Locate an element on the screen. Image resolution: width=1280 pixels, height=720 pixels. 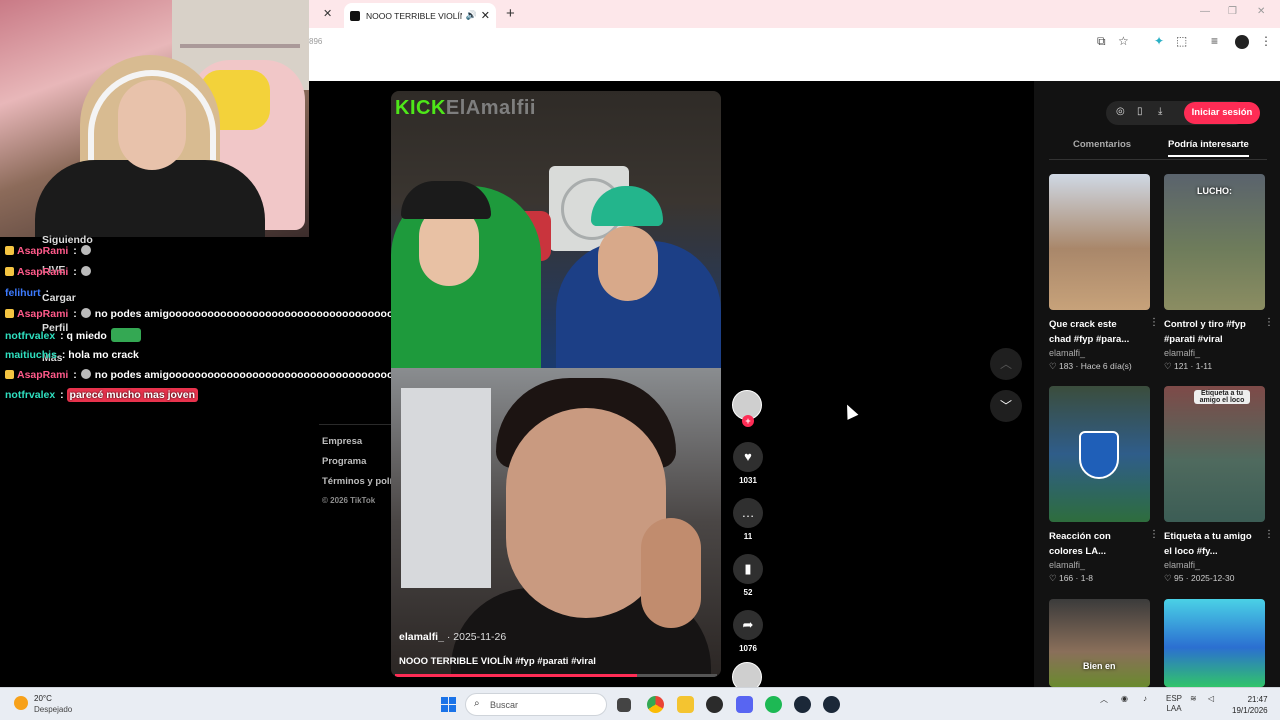
share-icon: ➦ is located at coordinates (748, 625).